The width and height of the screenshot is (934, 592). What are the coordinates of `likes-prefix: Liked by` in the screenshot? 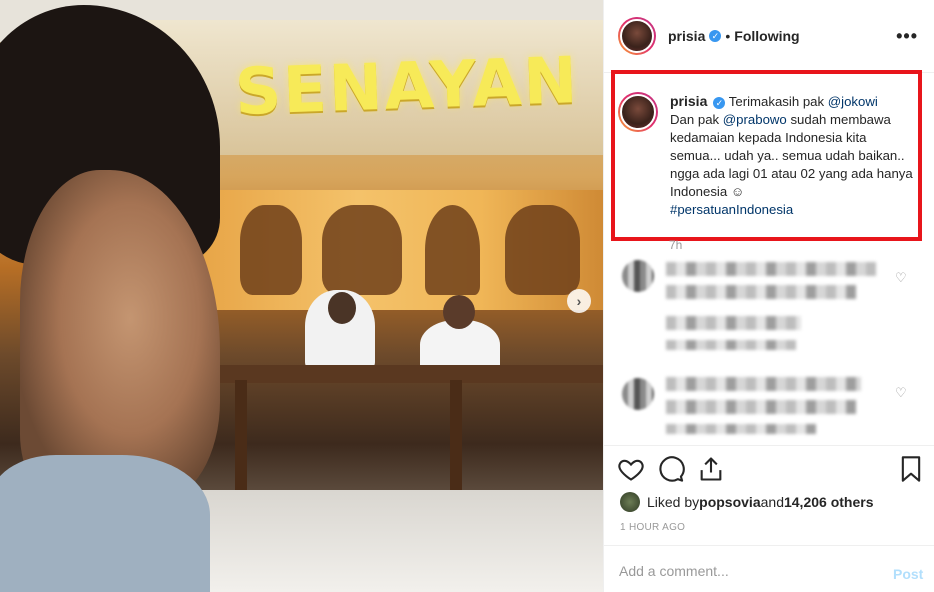 It's located at (673, 502).